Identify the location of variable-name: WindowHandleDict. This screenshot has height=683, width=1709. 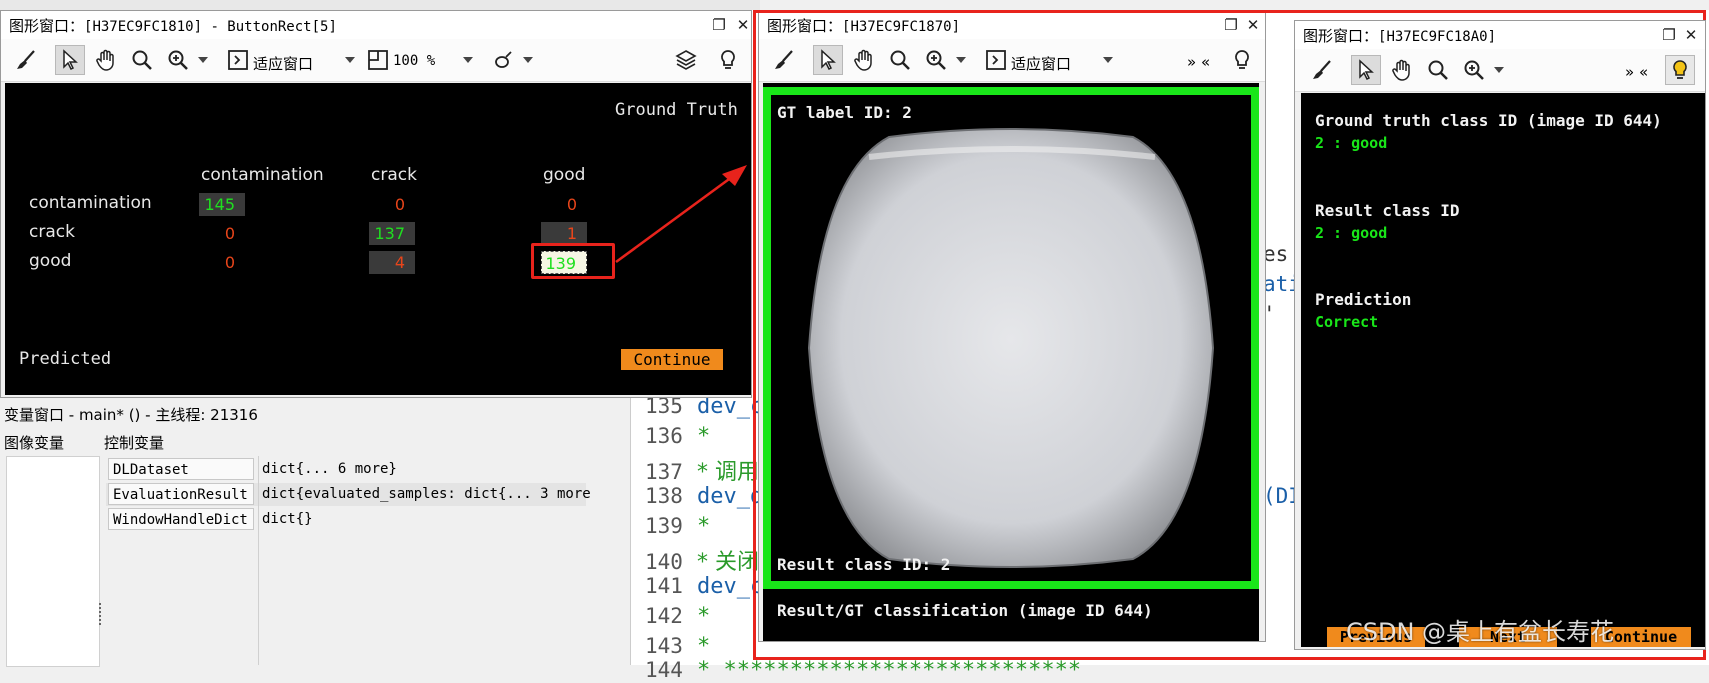
(181, 519).